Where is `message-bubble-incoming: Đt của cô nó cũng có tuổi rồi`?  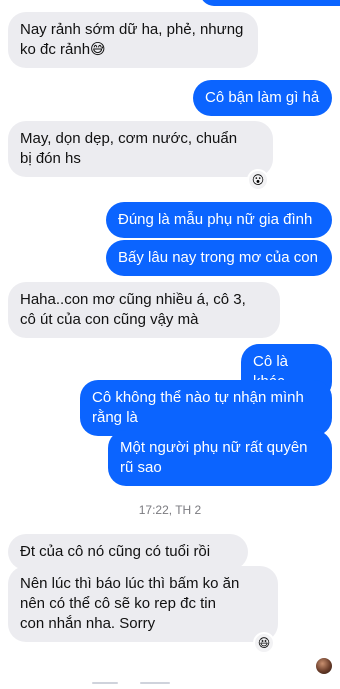
message-bubble-incoming: Đt của cô nó cũng có tuổi rồi is located at coordinates (128, 552).